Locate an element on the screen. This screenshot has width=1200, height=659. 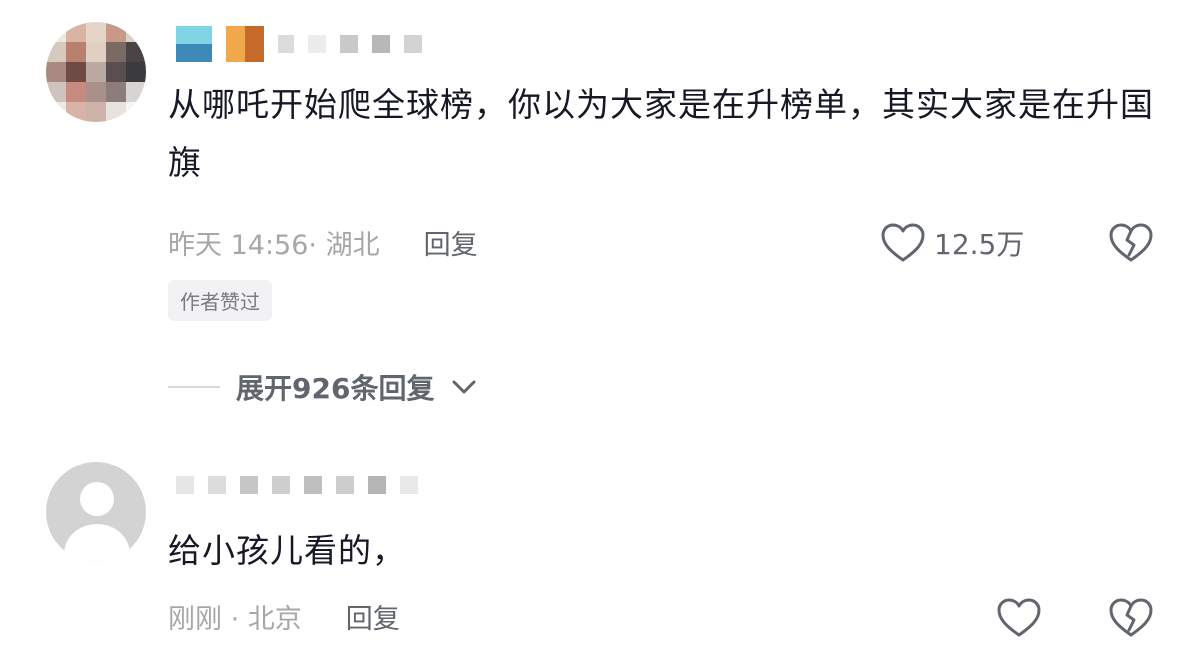
comment-text: 从哪吒开始爬全球榜，你以为大家是在升榜单，其实大家是在升国旗 is located at coordinates (661, 133).